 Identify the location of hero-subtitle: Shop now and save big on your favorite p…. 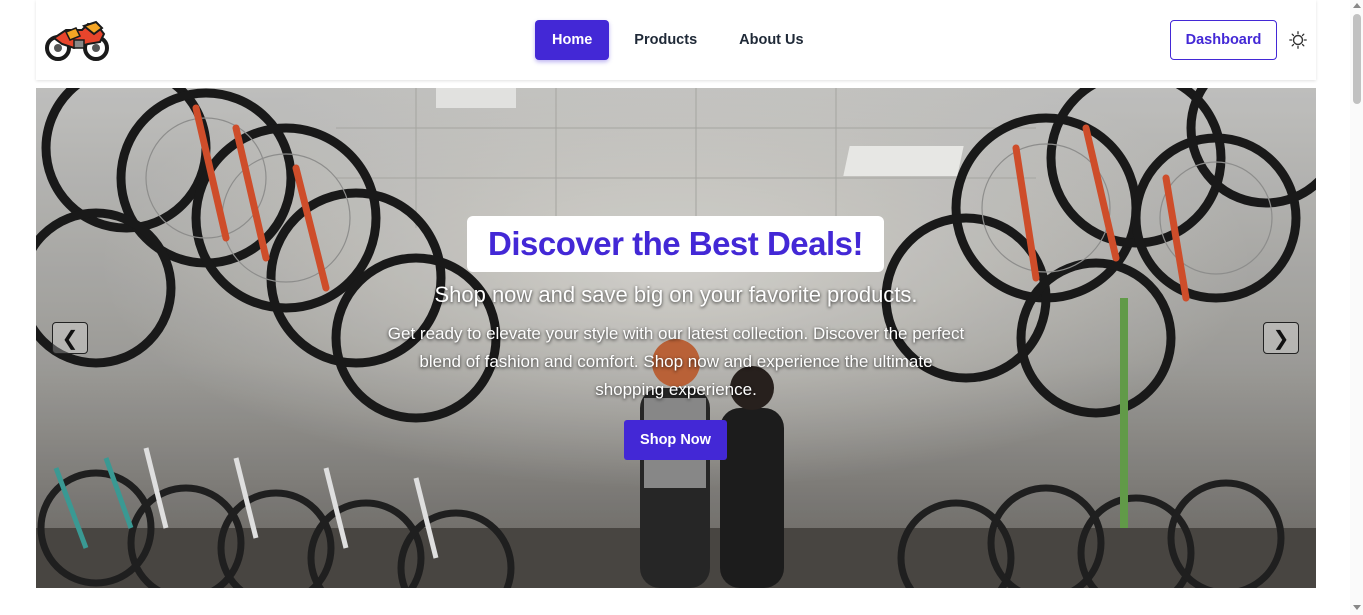
(676, 294).